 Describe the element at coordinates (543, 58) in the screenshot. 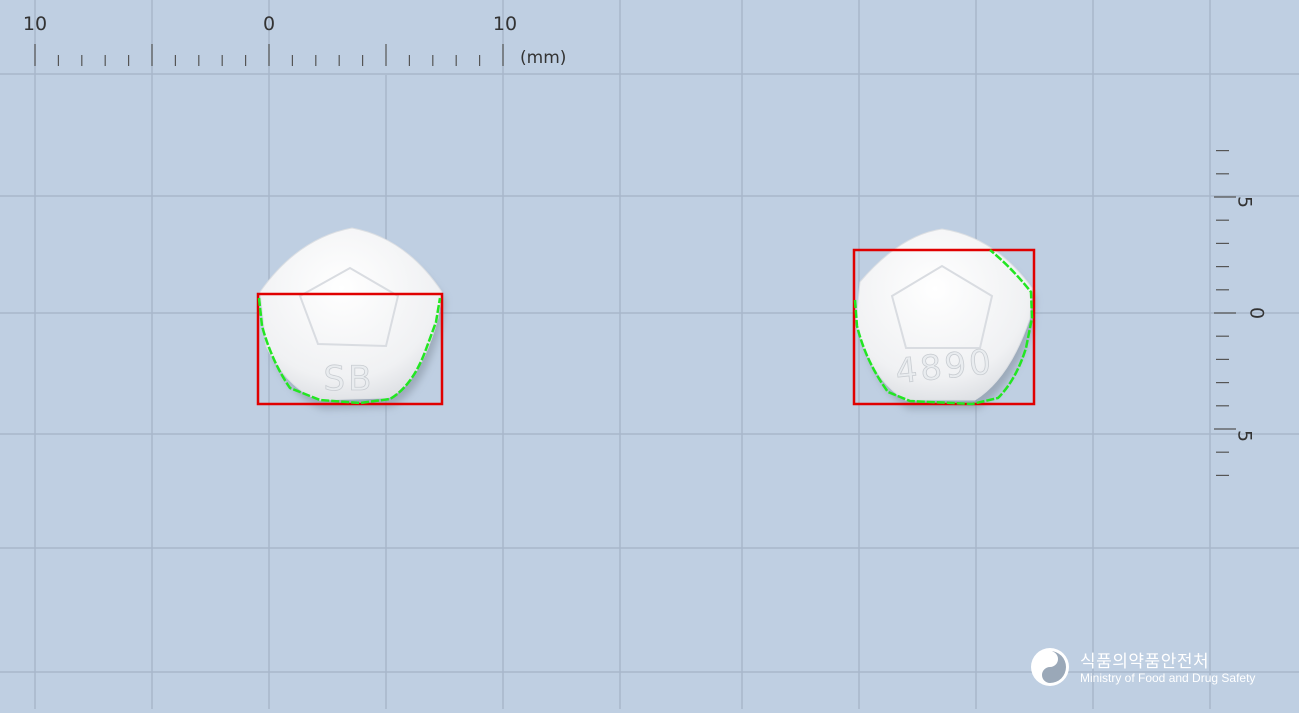

I see `ruler-top-unit: (mm)` at that location.